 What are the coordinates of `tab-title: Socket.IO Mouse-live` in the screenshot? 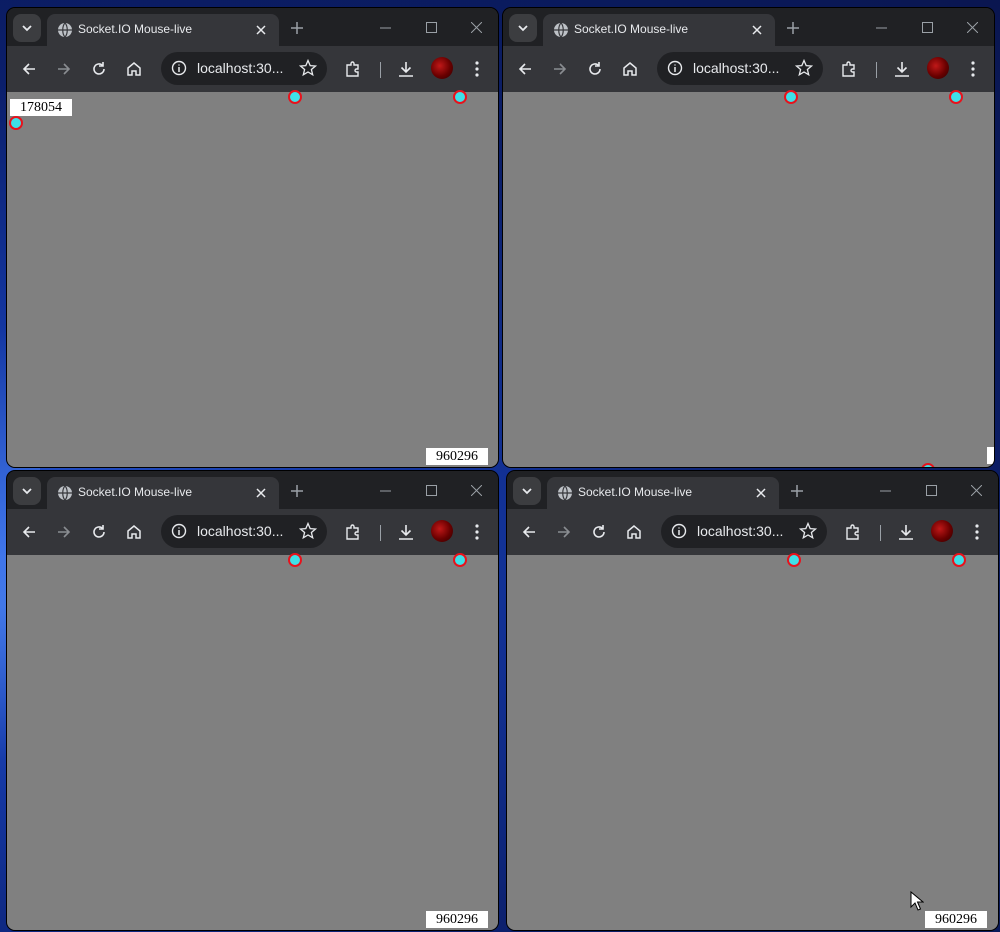 It's located at (631, 29).